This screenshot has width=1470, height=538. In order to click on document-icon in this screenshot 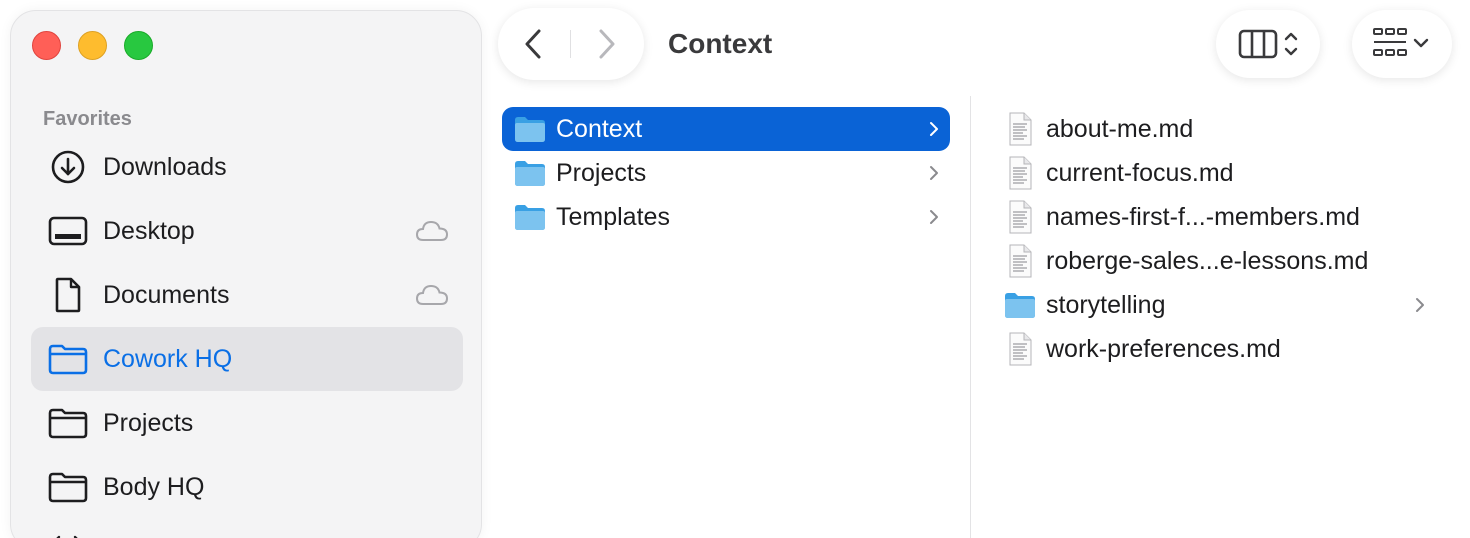, I will do `click(68, 295)`.